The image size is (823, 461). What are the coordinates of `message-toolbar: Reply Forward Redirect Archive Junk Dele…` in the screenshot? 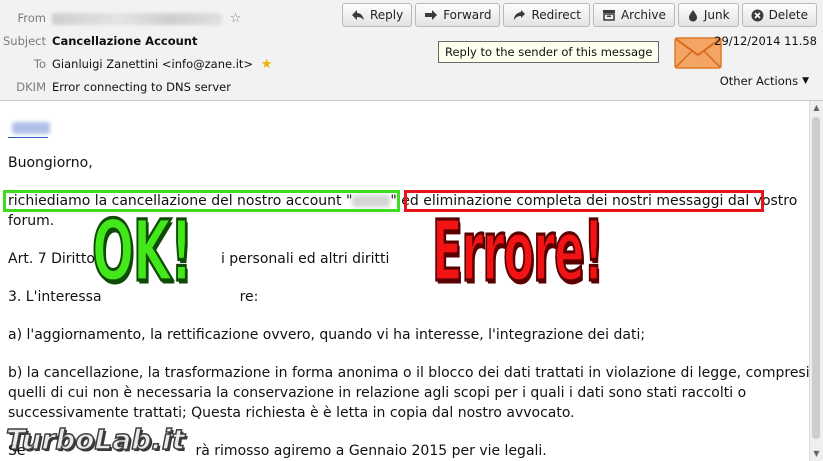 It's located at (579, 15).